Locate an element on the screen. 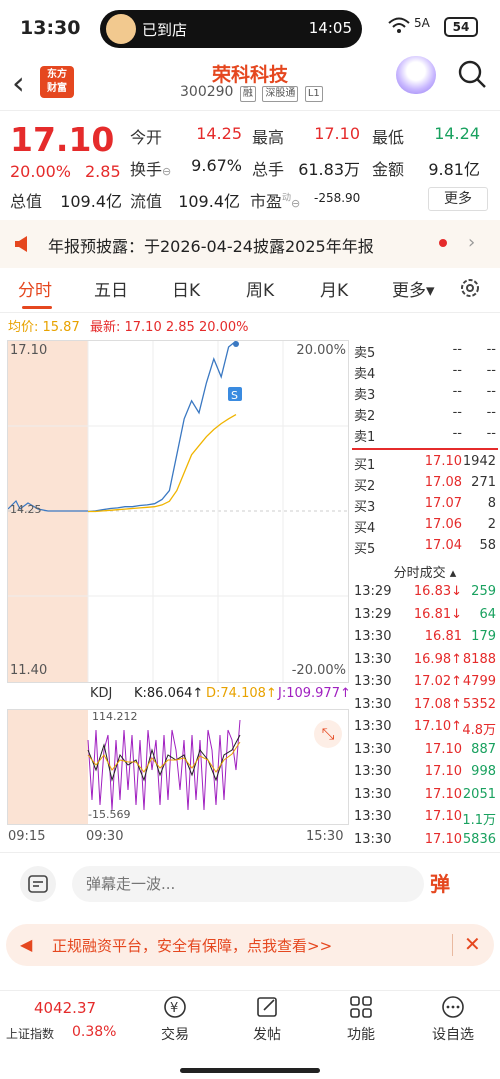 This screenshot has height=1079, width=500. book-divider is located at coordinates (425, 449).